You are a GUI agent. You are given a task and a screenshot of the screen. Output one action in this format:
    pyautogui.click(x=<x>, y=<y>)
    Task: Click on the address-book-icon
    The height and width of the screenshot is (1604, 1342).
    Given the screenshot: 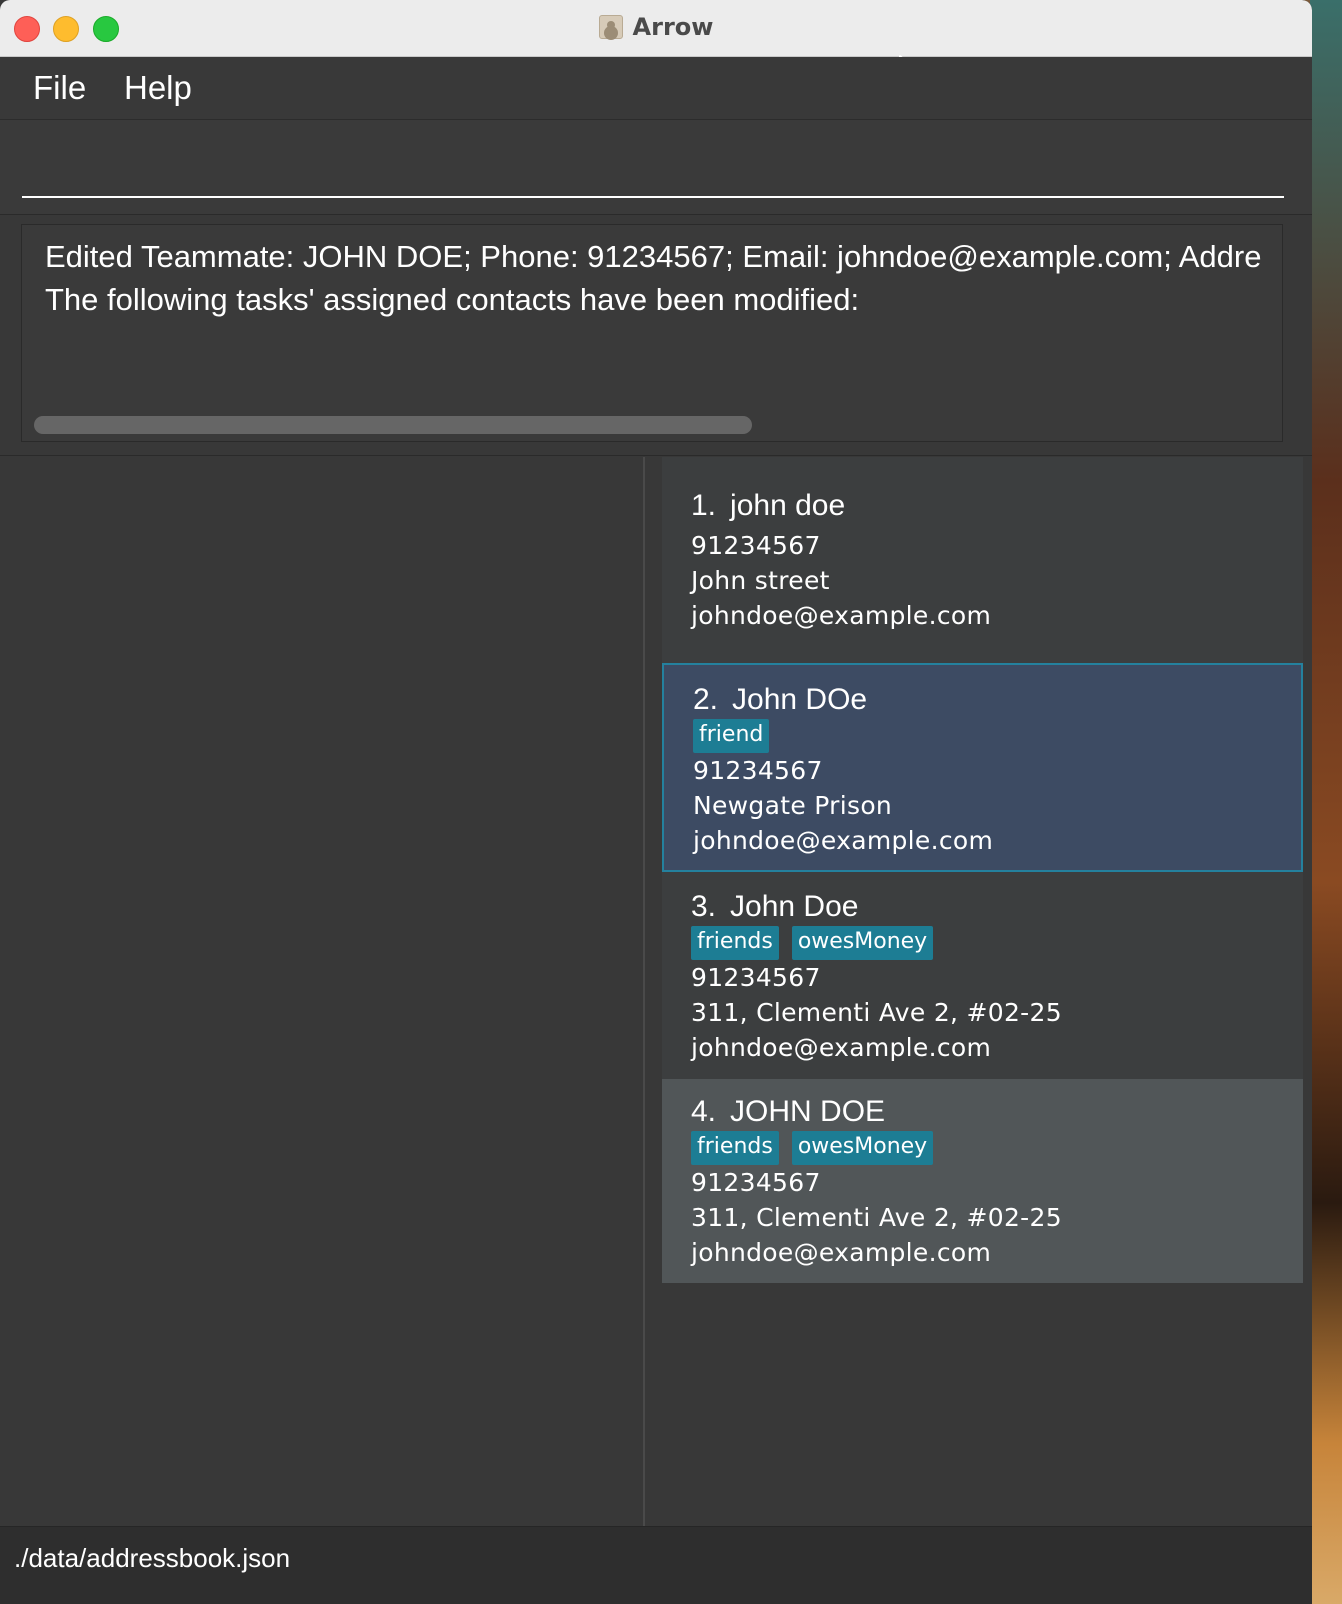 What is the action you would take?
    pyautogui.click(x=610, y=27)
    